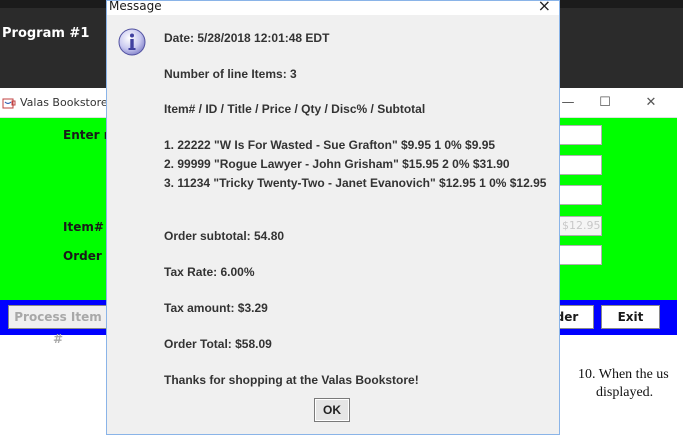 Image resolution: width=683 pixels, height=435 pixels. I want to click on java-app-icon, so click(9, 103).